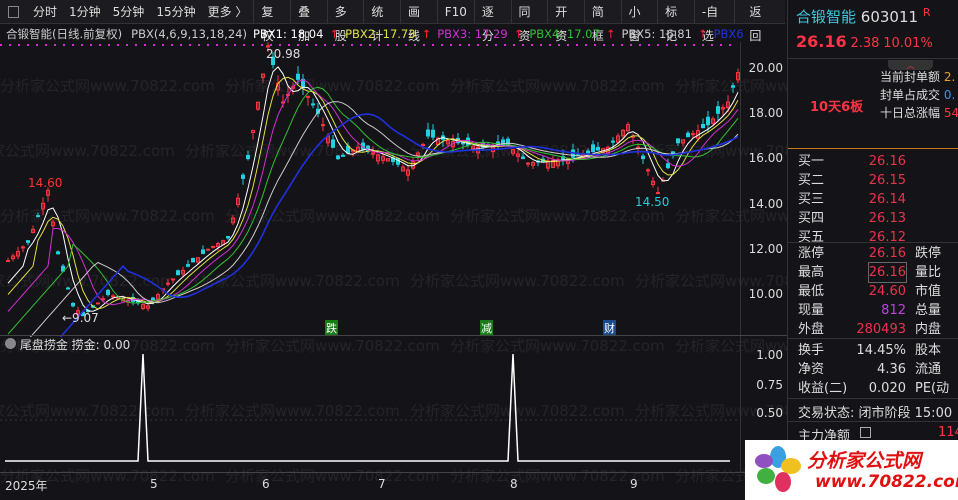  I want to click on period-tab-1min: 1分钟, so click(85, 11).